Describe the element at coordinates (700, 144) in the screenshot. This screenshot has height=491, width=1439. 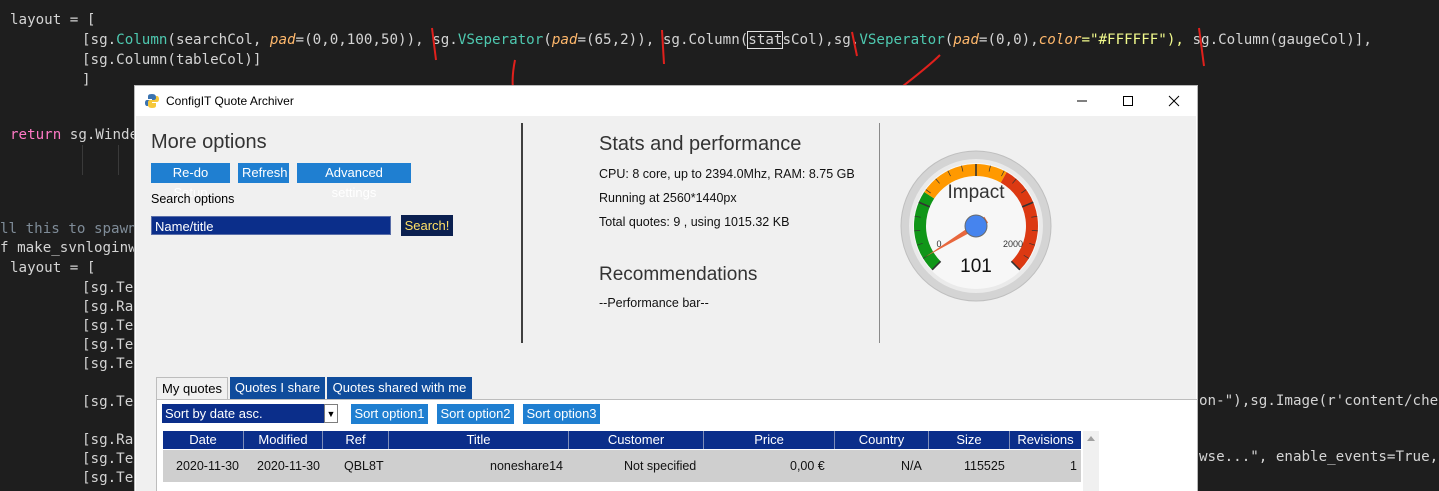
I see `stats-heading: Stats and performance` at that location.